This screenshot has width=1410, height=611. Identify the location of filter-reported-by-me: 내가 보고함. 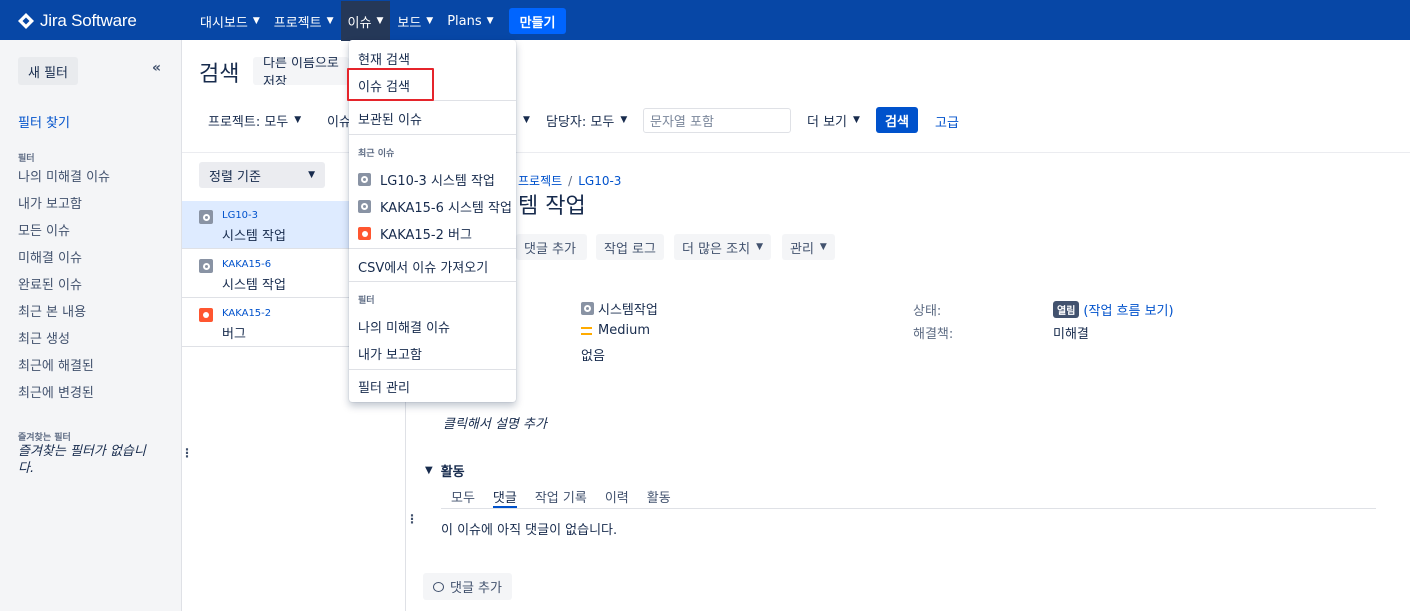
(64, 204).